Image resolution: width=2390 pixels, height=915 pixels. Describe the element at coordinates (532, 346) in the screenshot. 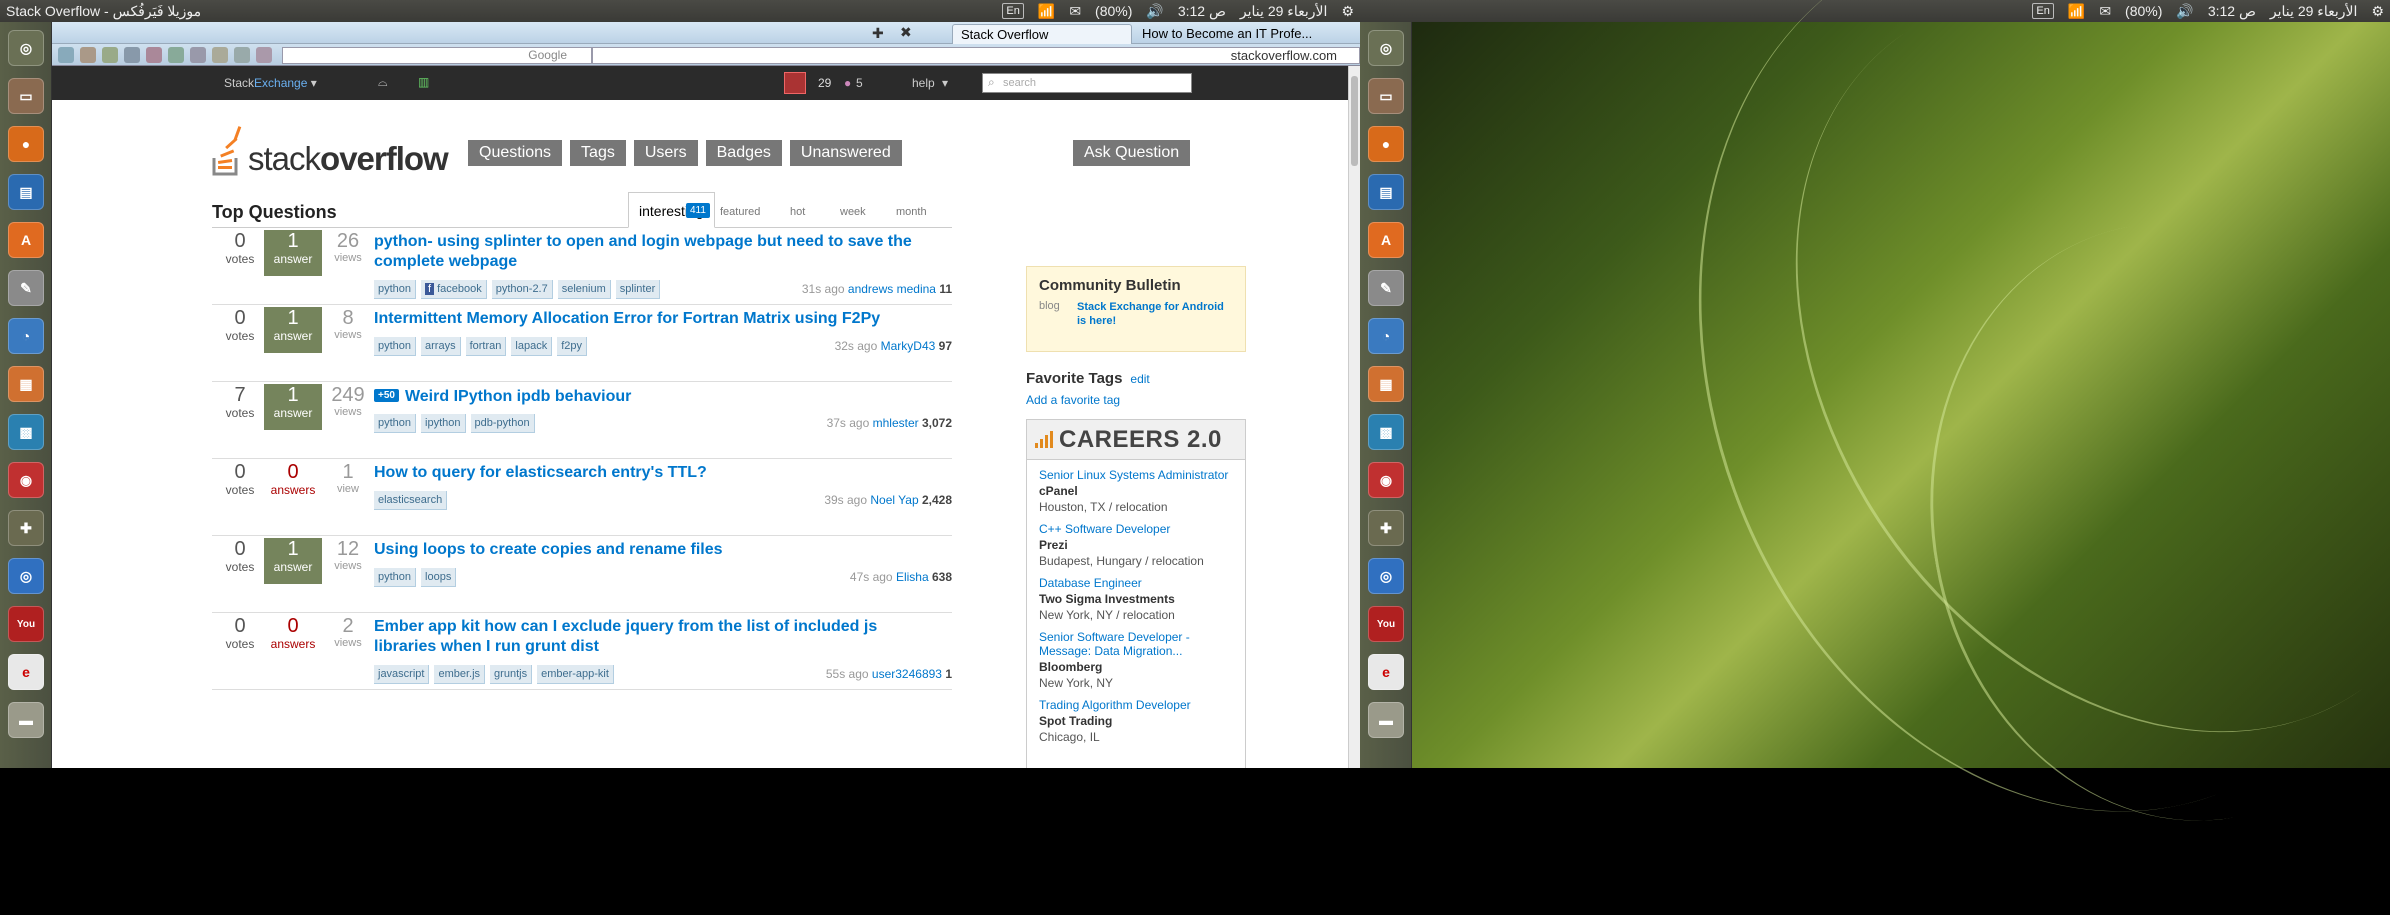

I see `tag: lapack` at that location.